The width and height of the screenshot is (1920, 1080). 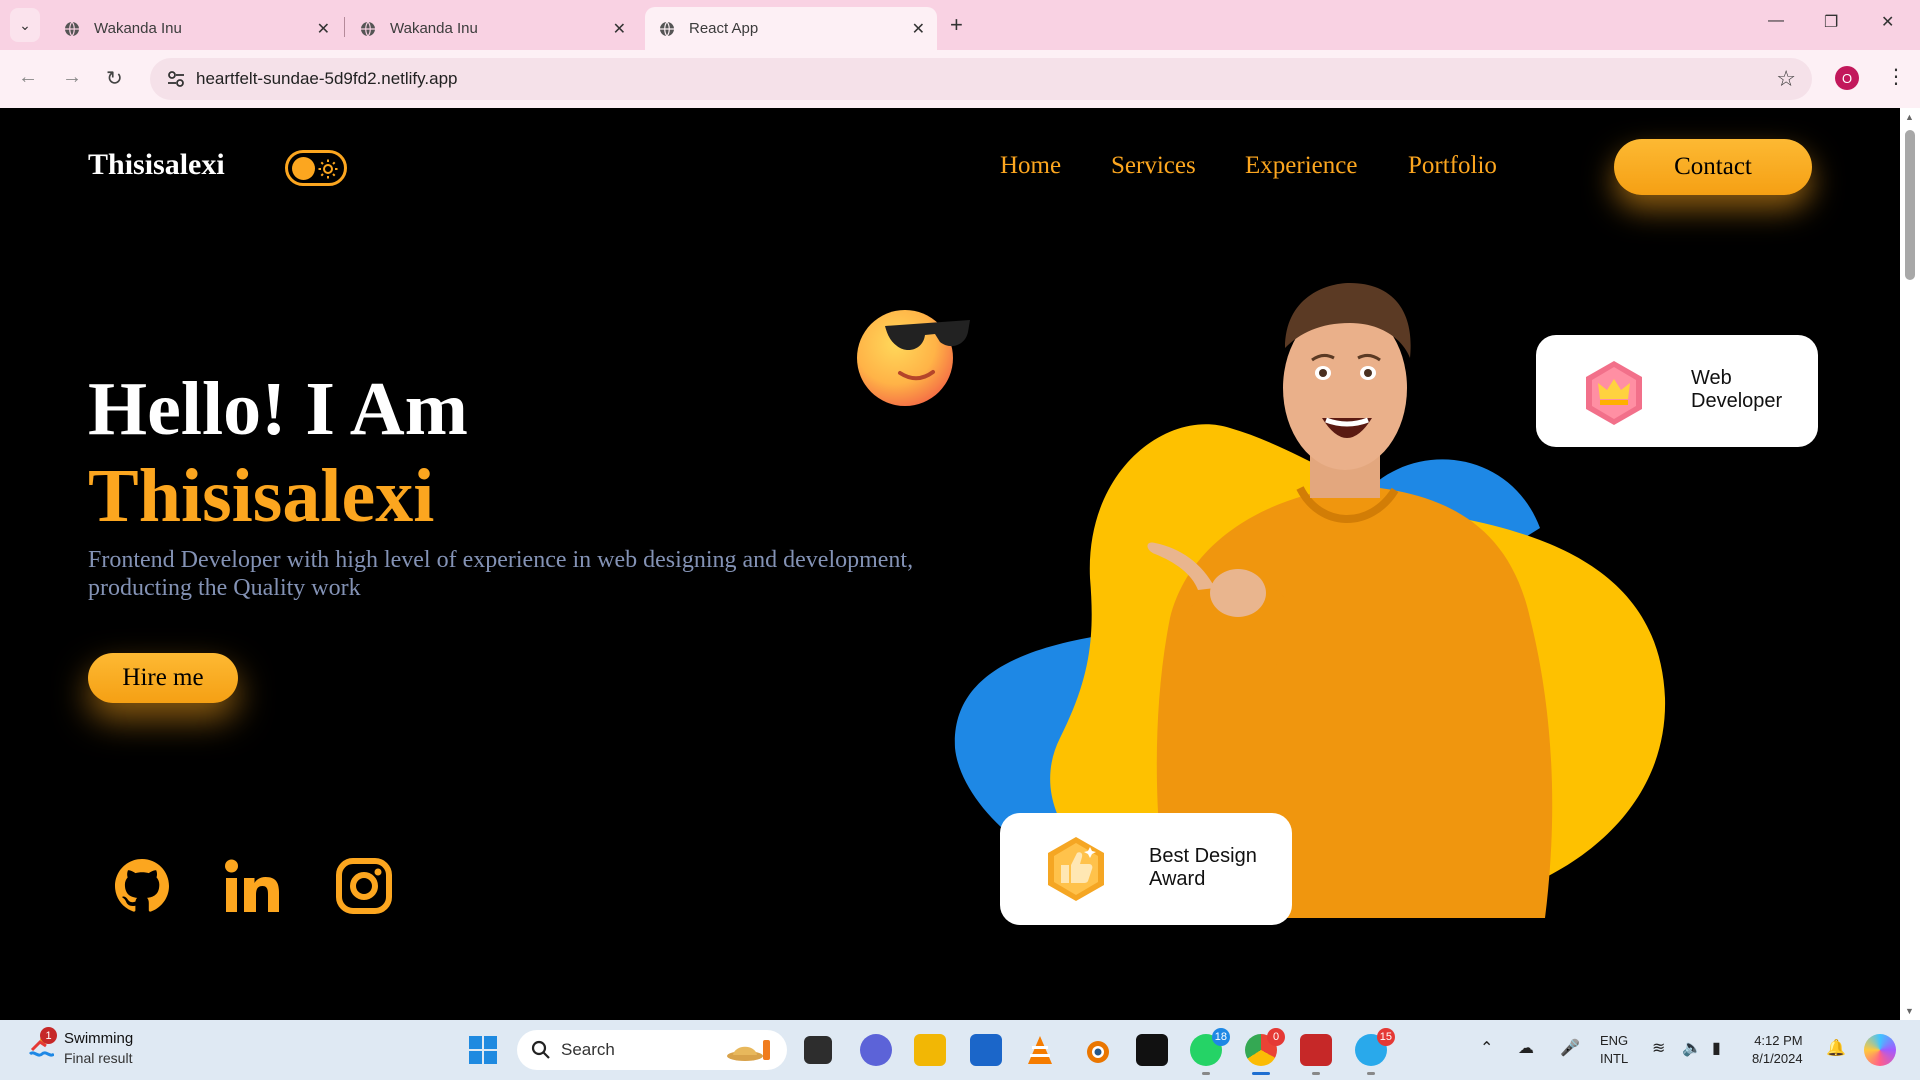 What do you see at coordinates (316, 168) in the screenshot?
I see `theme-toggle` at bounding box center [316, 168].